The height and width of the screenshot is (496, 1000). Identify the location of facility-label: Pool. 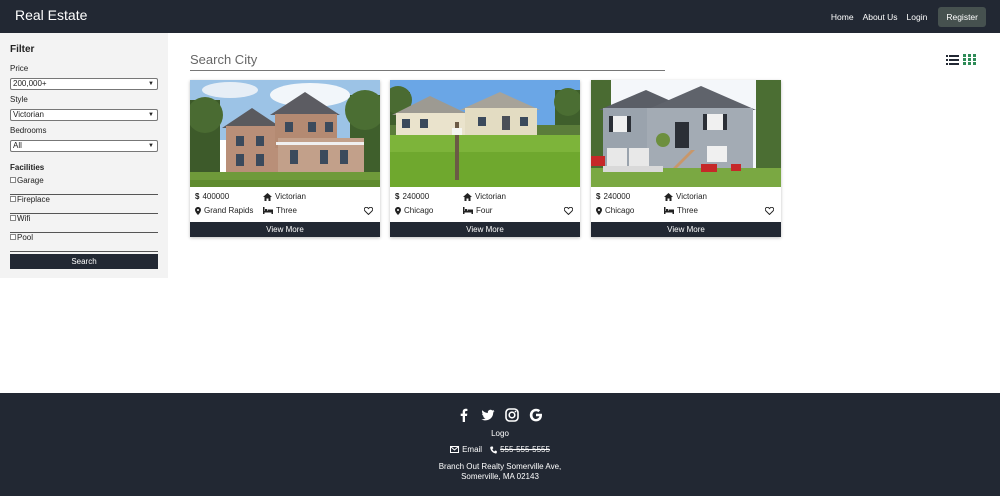
(25, 237).